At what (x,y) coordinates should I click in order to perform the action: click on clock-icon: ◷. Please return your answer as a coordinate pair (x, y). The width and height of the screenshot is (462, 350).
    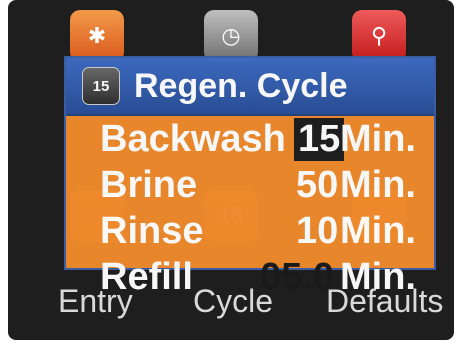
    Looking at the image, I should click on (231, 35).